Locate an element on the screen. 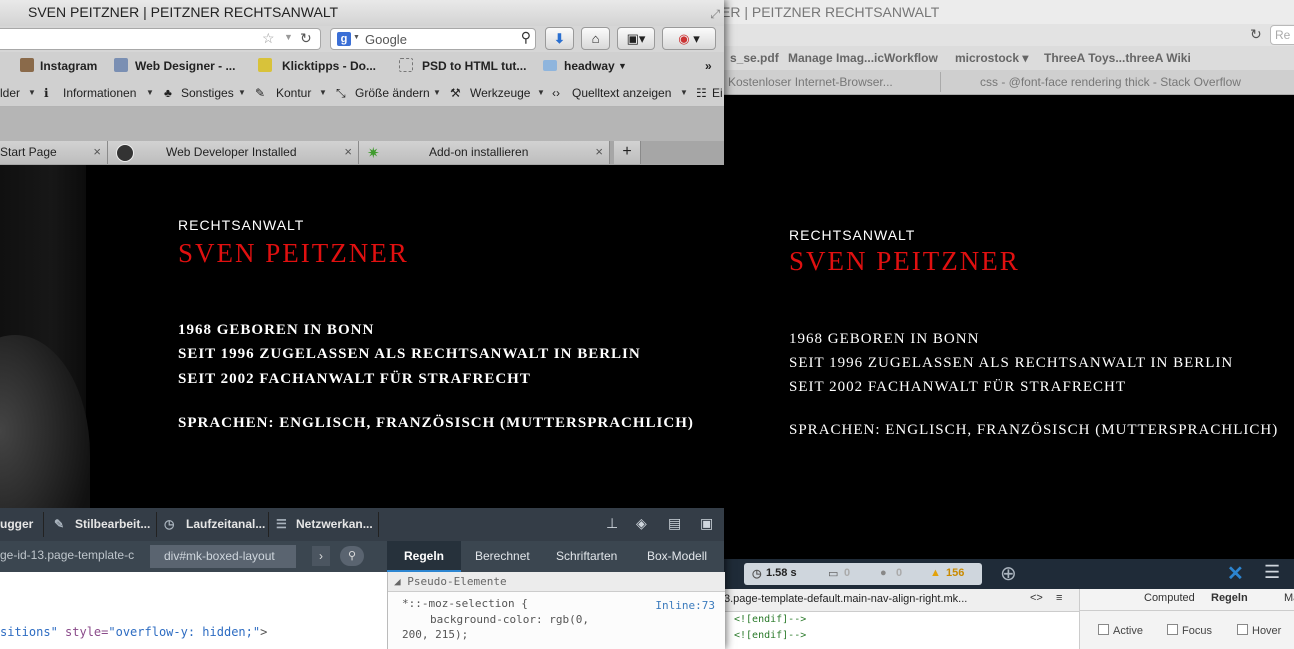 The image size is (1294, 649). dock-icon: ⊥ is located at coordinates (612, 523).